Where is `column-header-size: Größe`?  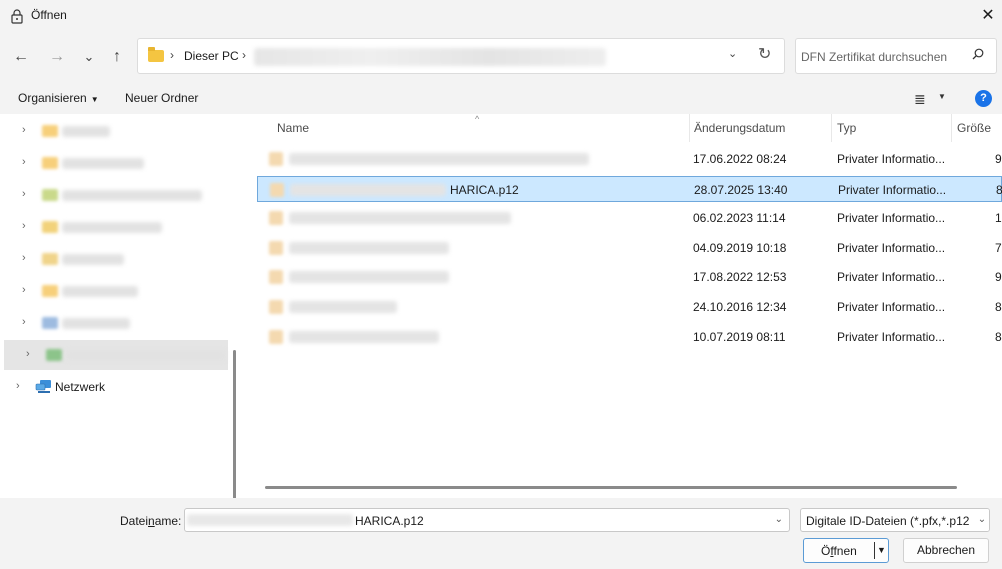 column-header-size: Größe is located at coordinates (974, 128).